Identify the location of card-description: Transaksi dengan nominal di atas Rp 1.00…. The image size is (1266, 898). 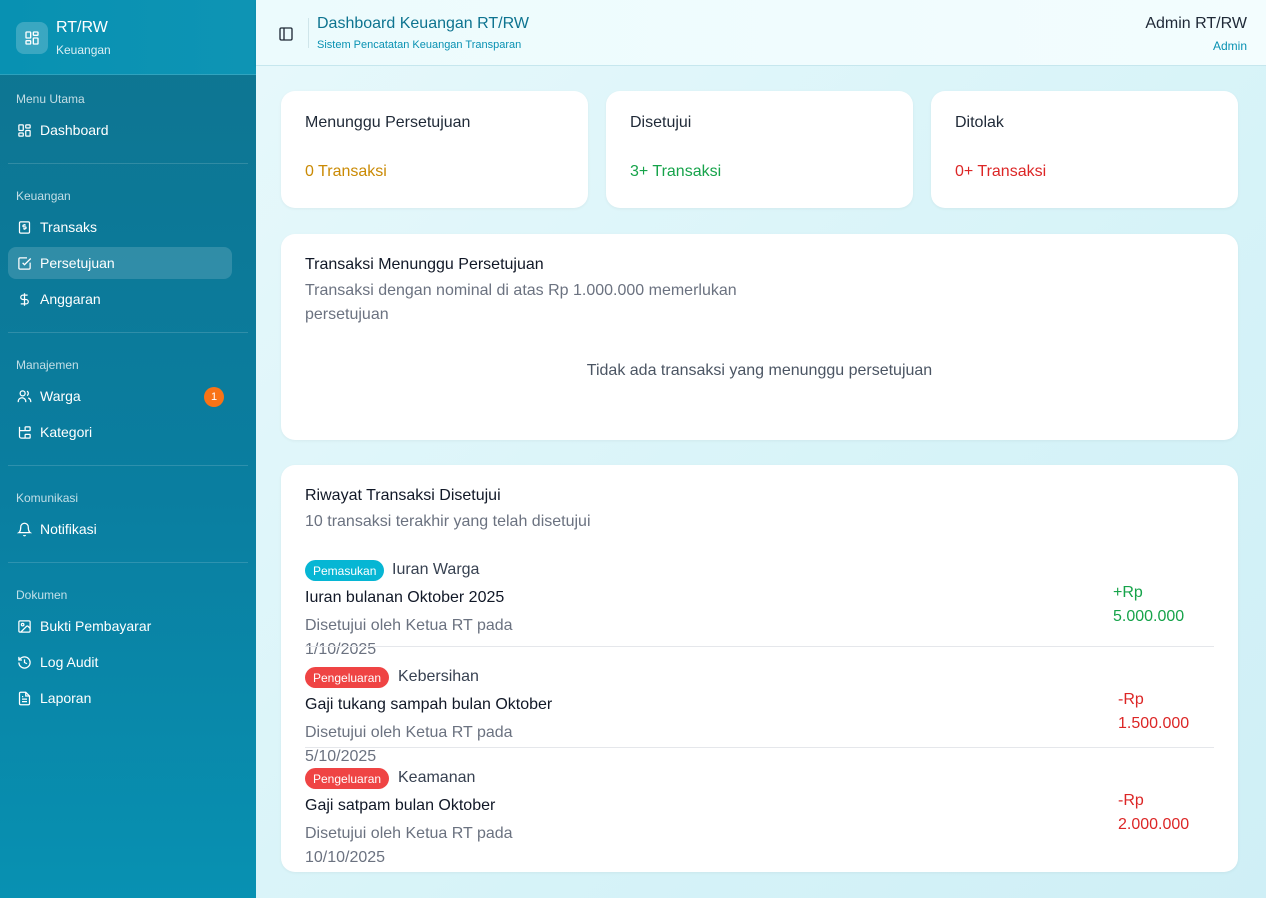
(521, 290).